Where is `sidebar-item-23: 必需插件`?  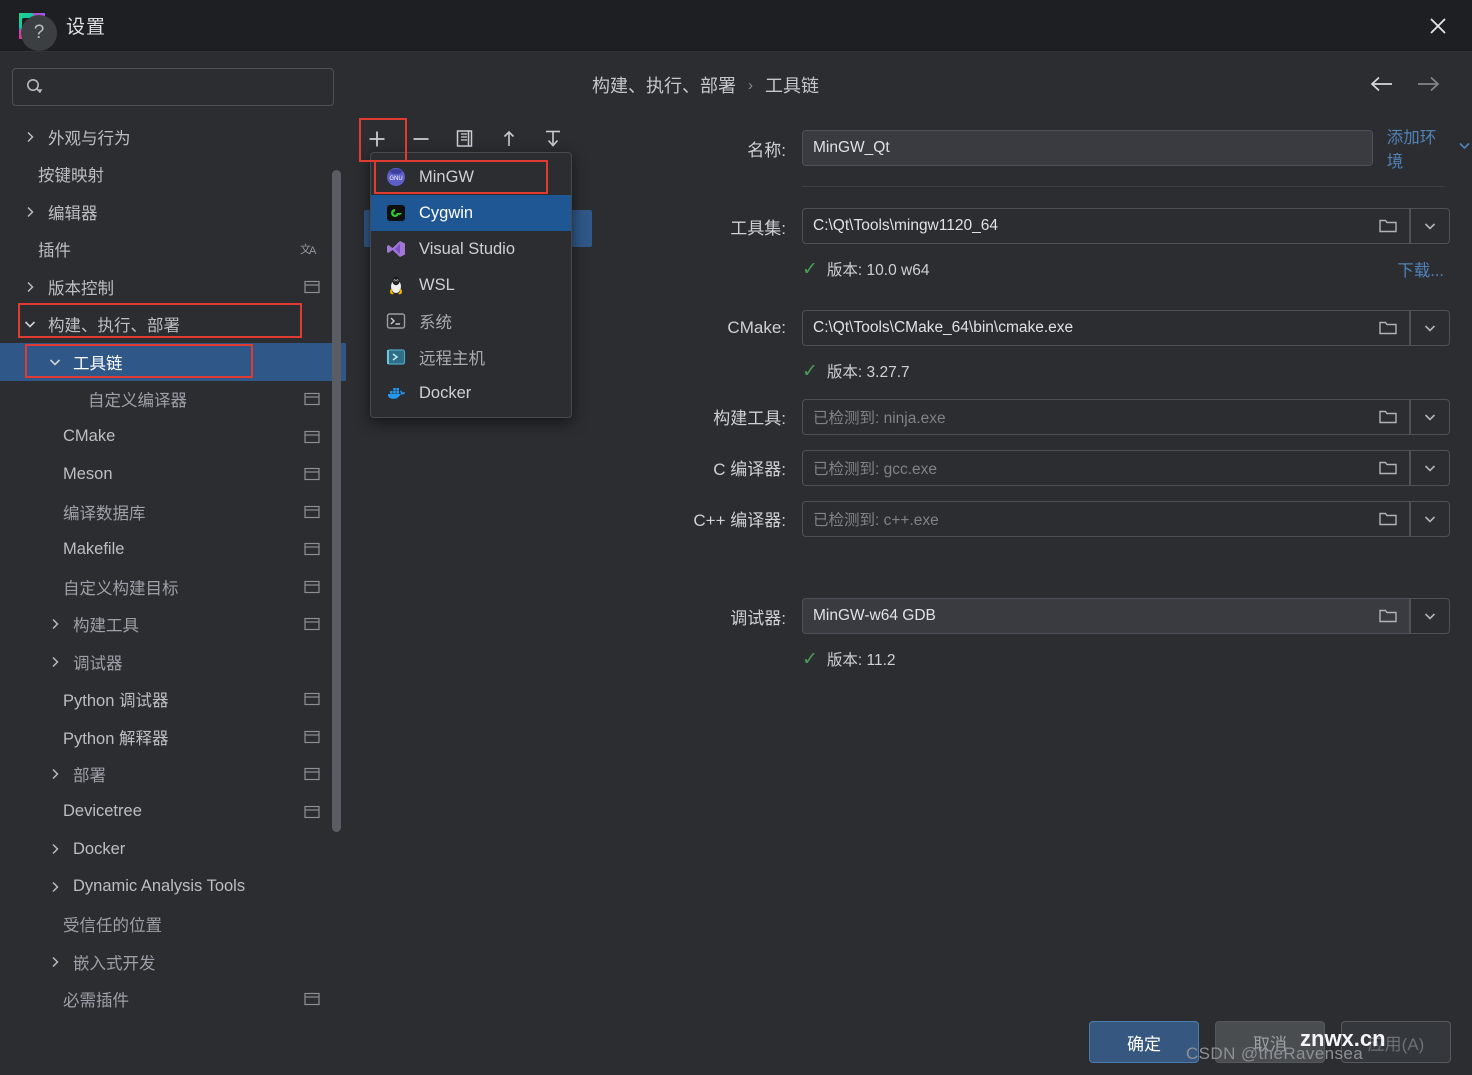
sidebar-item-23: 必需插件 is located at coordinates (173, 997).